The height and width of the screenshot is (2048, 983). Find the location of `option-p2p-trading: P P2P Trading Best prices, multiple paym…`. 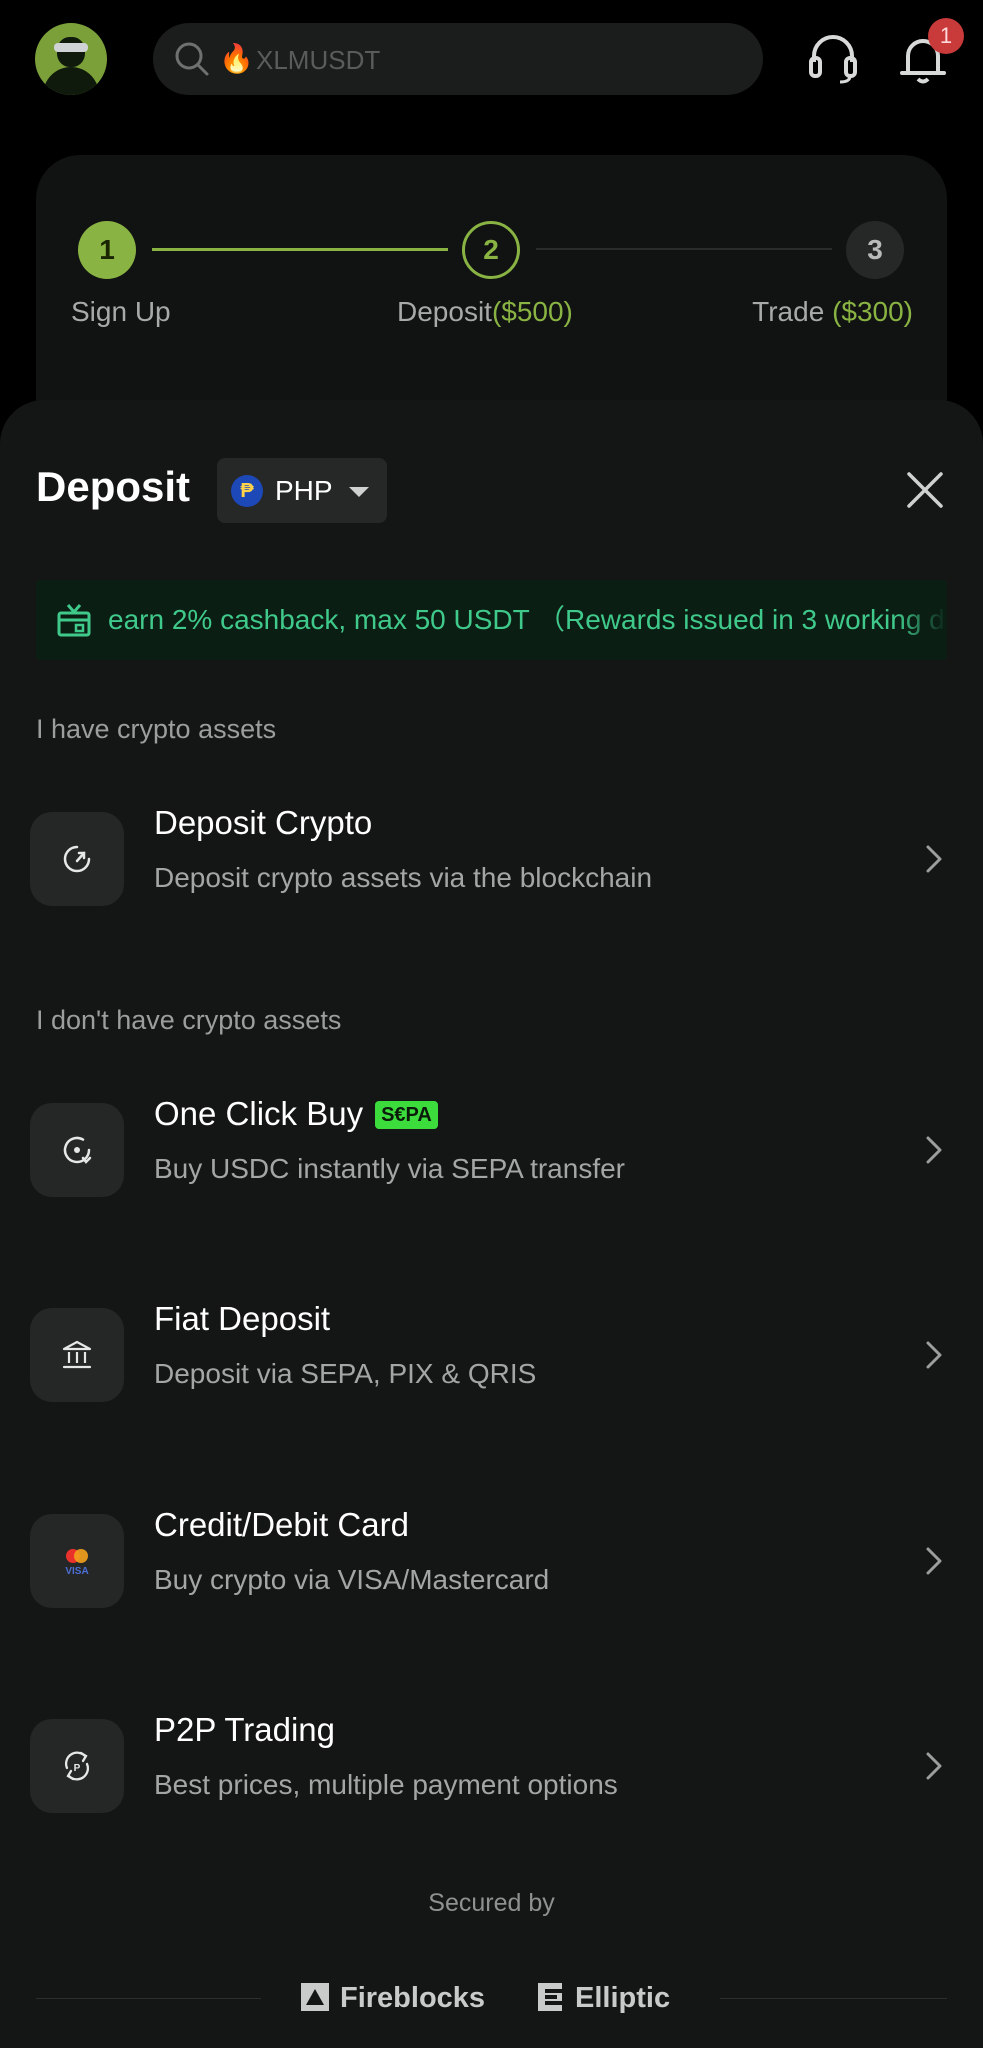

option-p2p-trading: P P2P Trading Best prices, multiple paym… is located at coordinates (491, 1766).